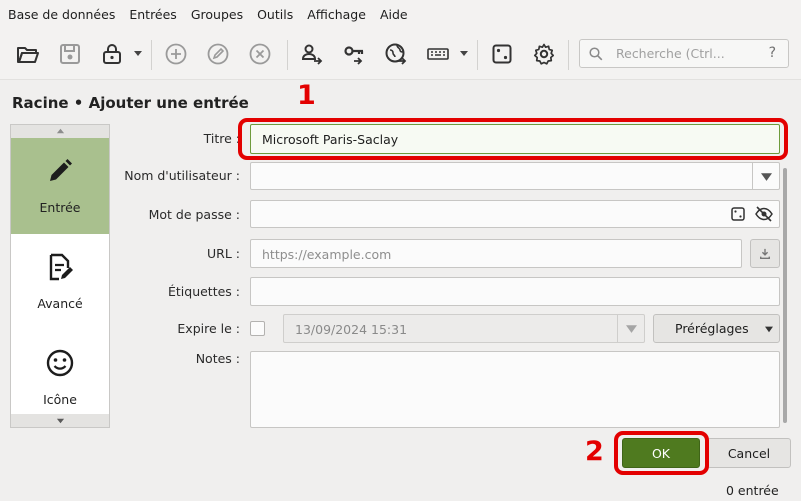  What do you see at coordinates (60, 303) in the screenshot?
I see `sidebar-item-label: Avancé` at bounding box center [60, 303].